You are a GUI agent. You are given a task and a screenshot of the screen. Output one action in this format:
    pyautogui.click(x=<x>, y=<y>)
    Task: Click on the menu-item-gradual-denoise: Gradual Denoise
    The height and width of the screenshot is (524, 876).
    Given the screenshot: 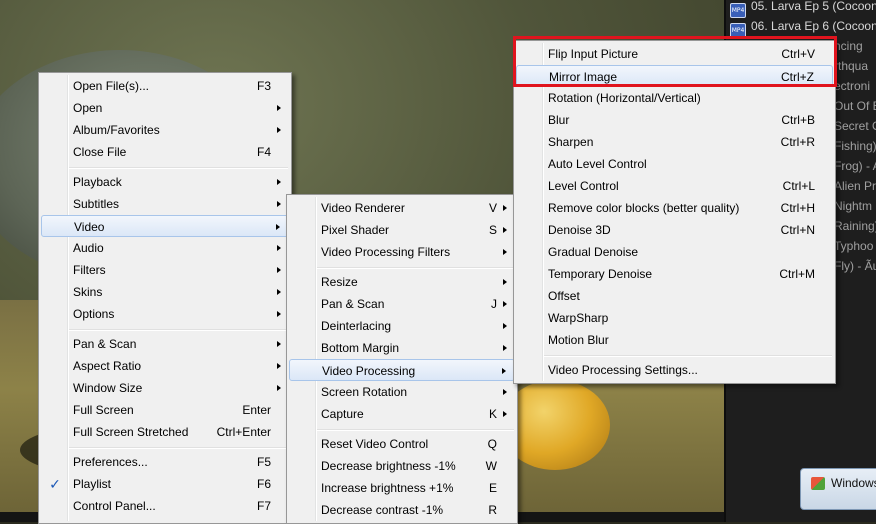 What is the action you would take?
    pyautogui.click(x=674, y=252)
    